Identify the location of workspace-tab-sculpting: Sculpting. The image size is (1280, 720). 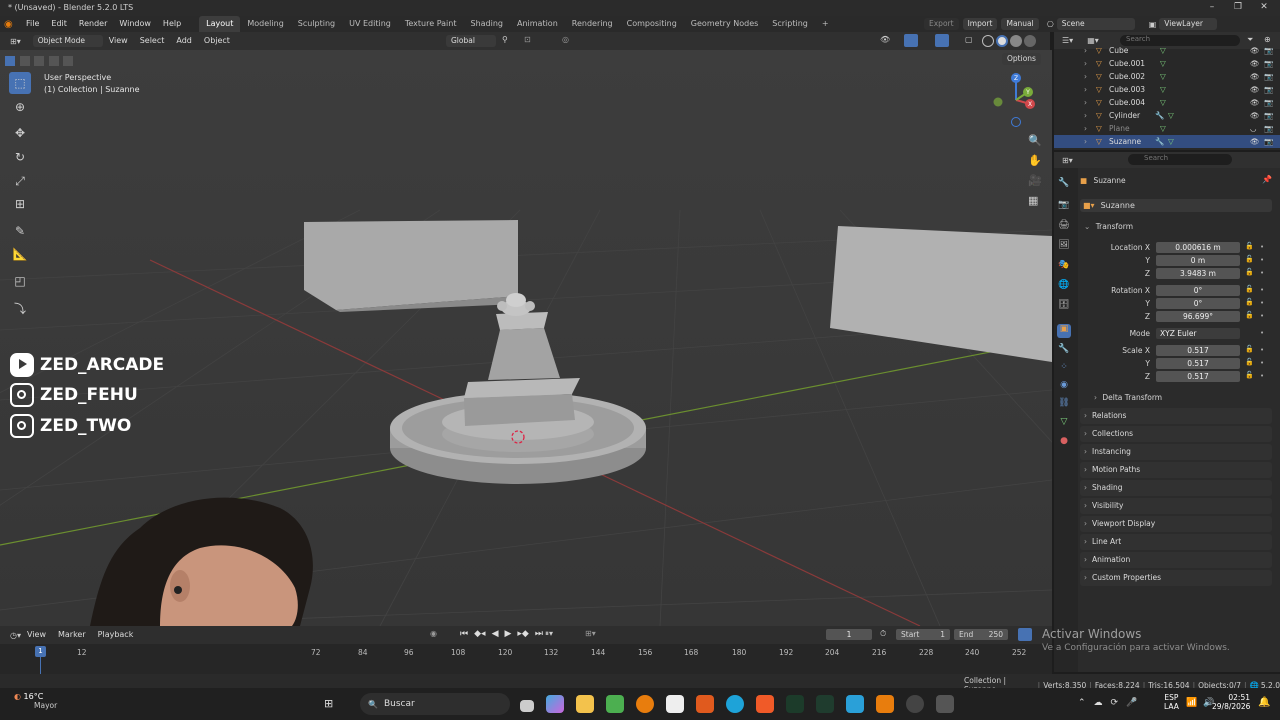
(316, 24).